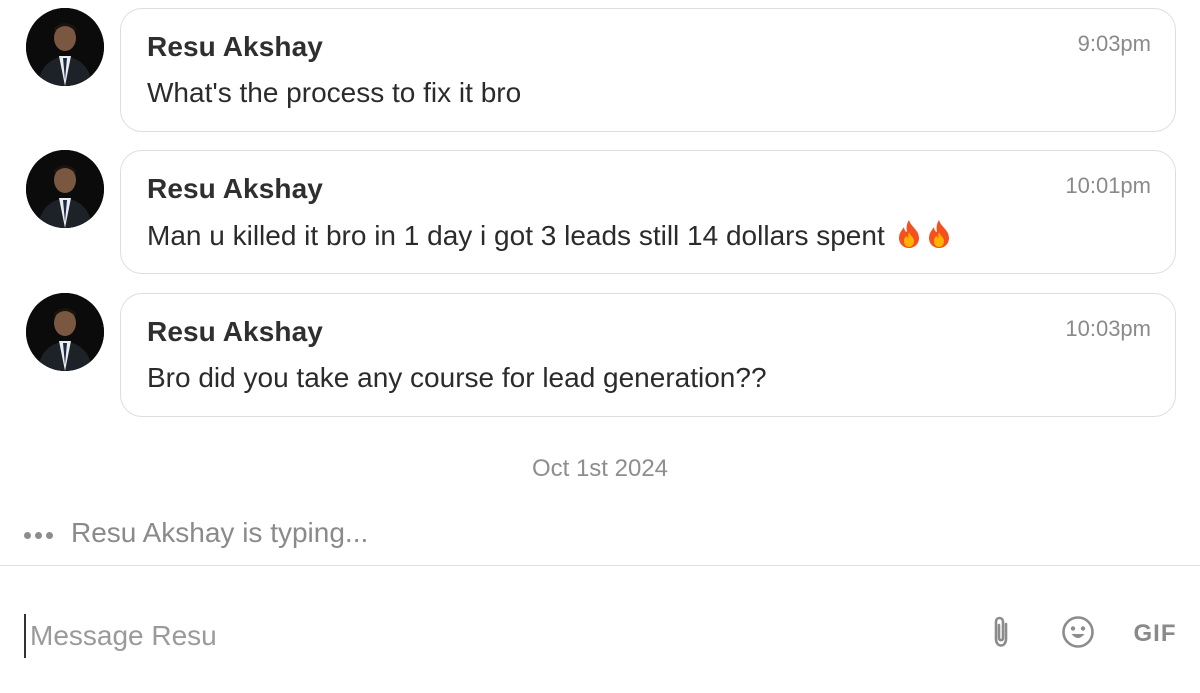  I want to click on message-text: What's the process to fix it bro, so click(334, 93).